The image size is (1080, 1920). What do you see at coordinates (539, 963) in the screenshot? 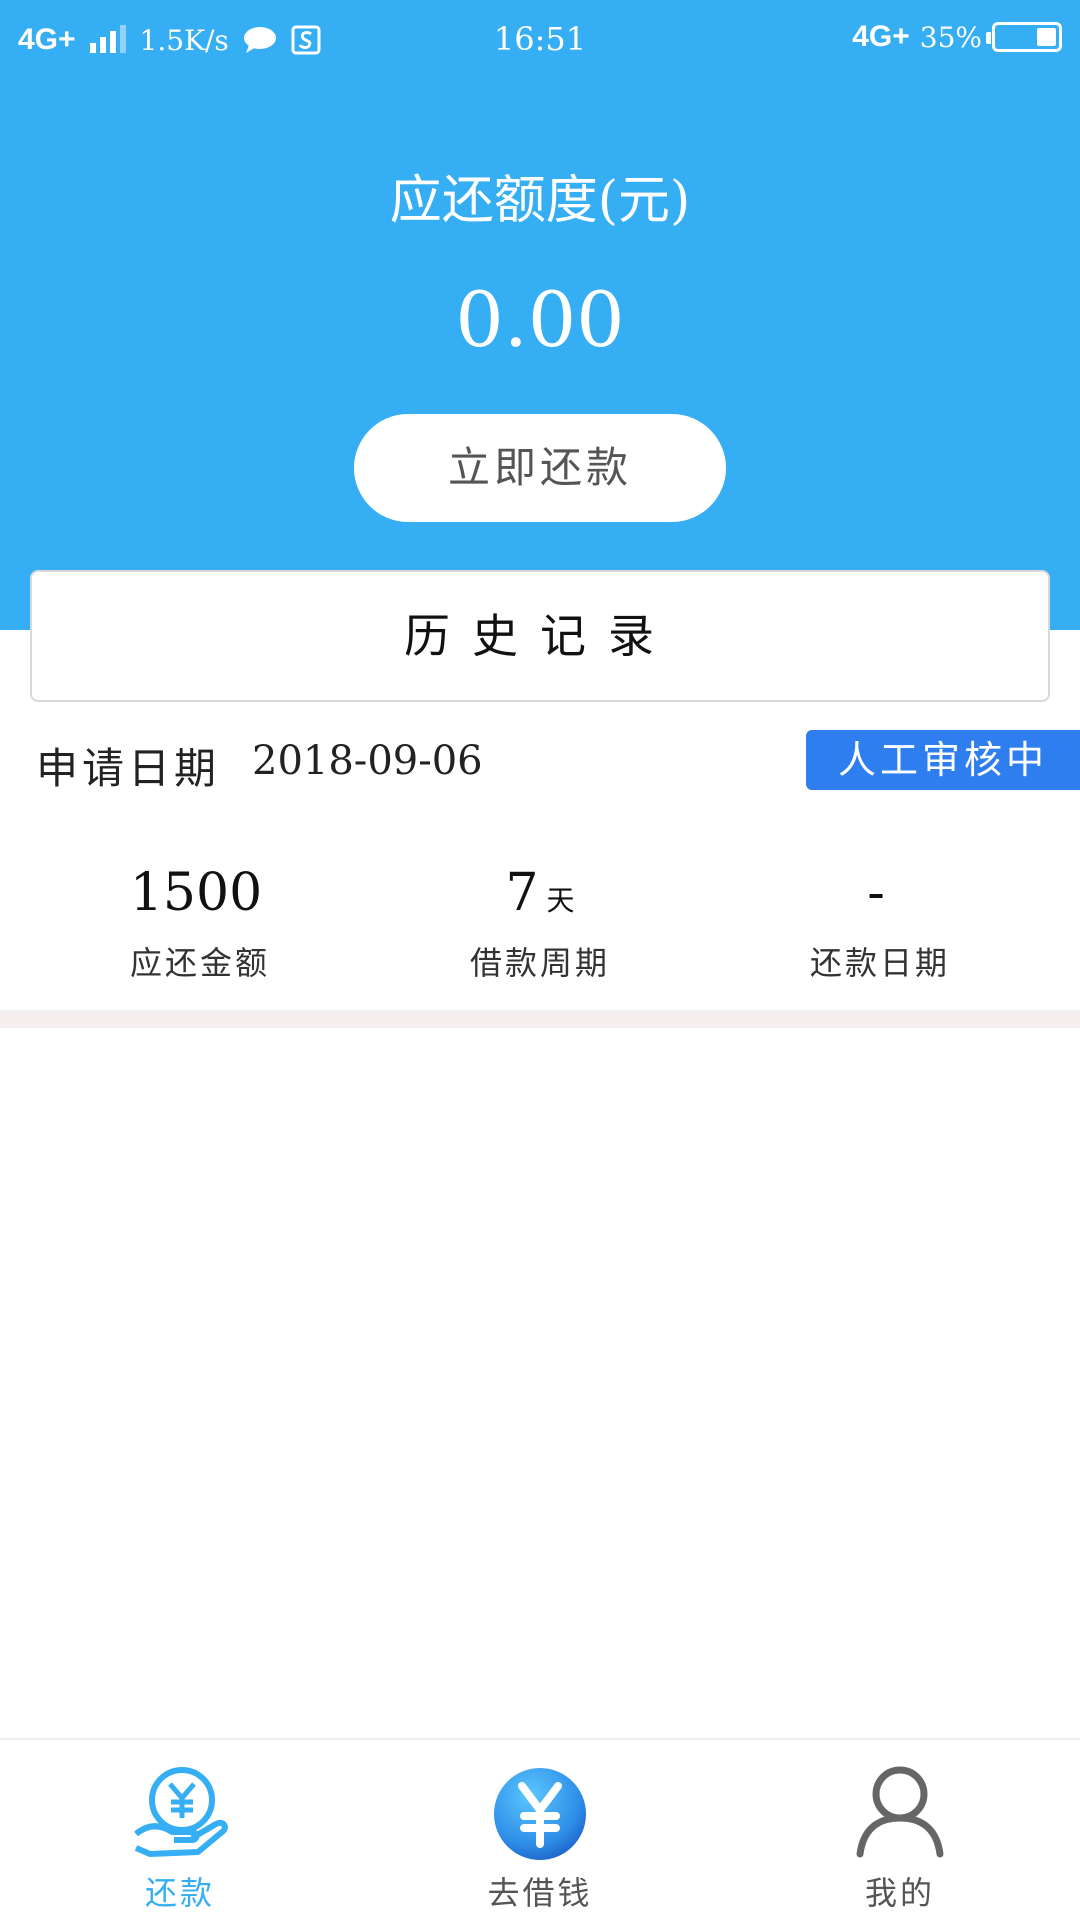
I see `stat-label: 借款周期` at bounding box center [539, 963].